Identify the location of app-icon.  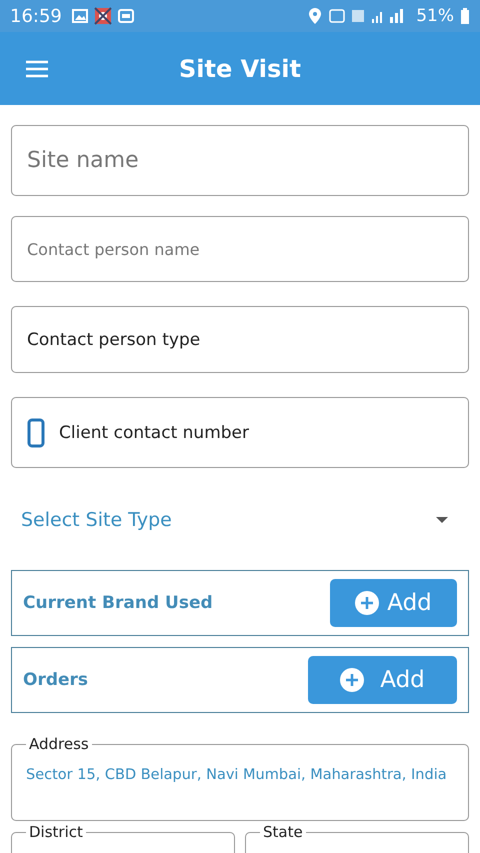
(103, 16).